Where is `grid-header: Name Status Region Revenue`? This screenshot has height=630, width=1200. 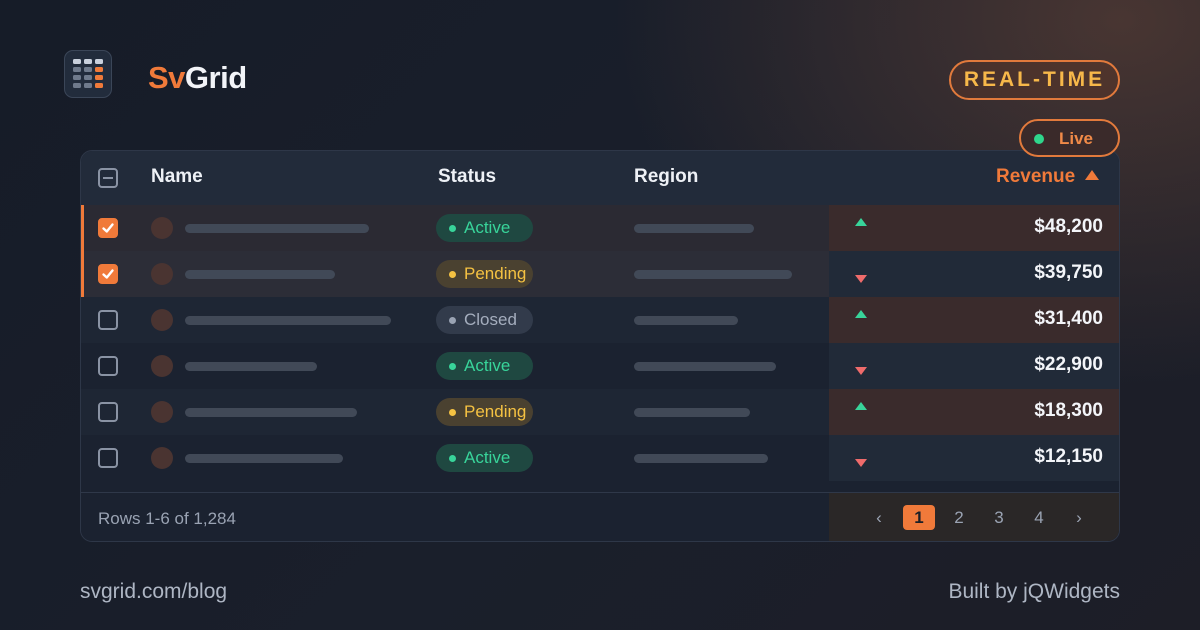
grid-header: Name Status Region Revenue is located at coordinates (600, 178).